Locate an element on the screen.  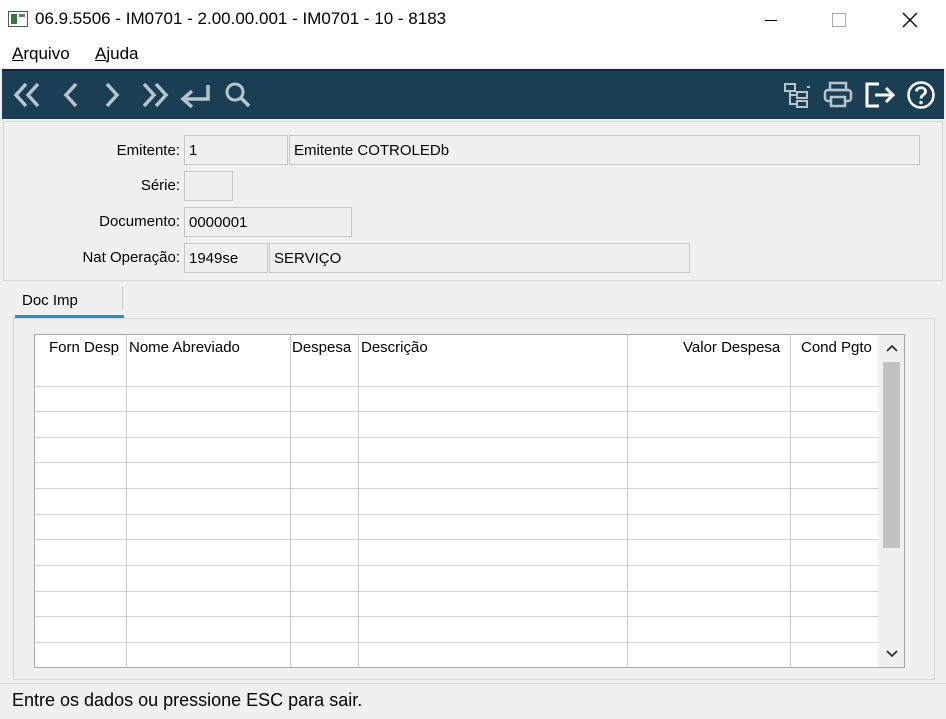
next-record-button is located at coordinates (112, 95).